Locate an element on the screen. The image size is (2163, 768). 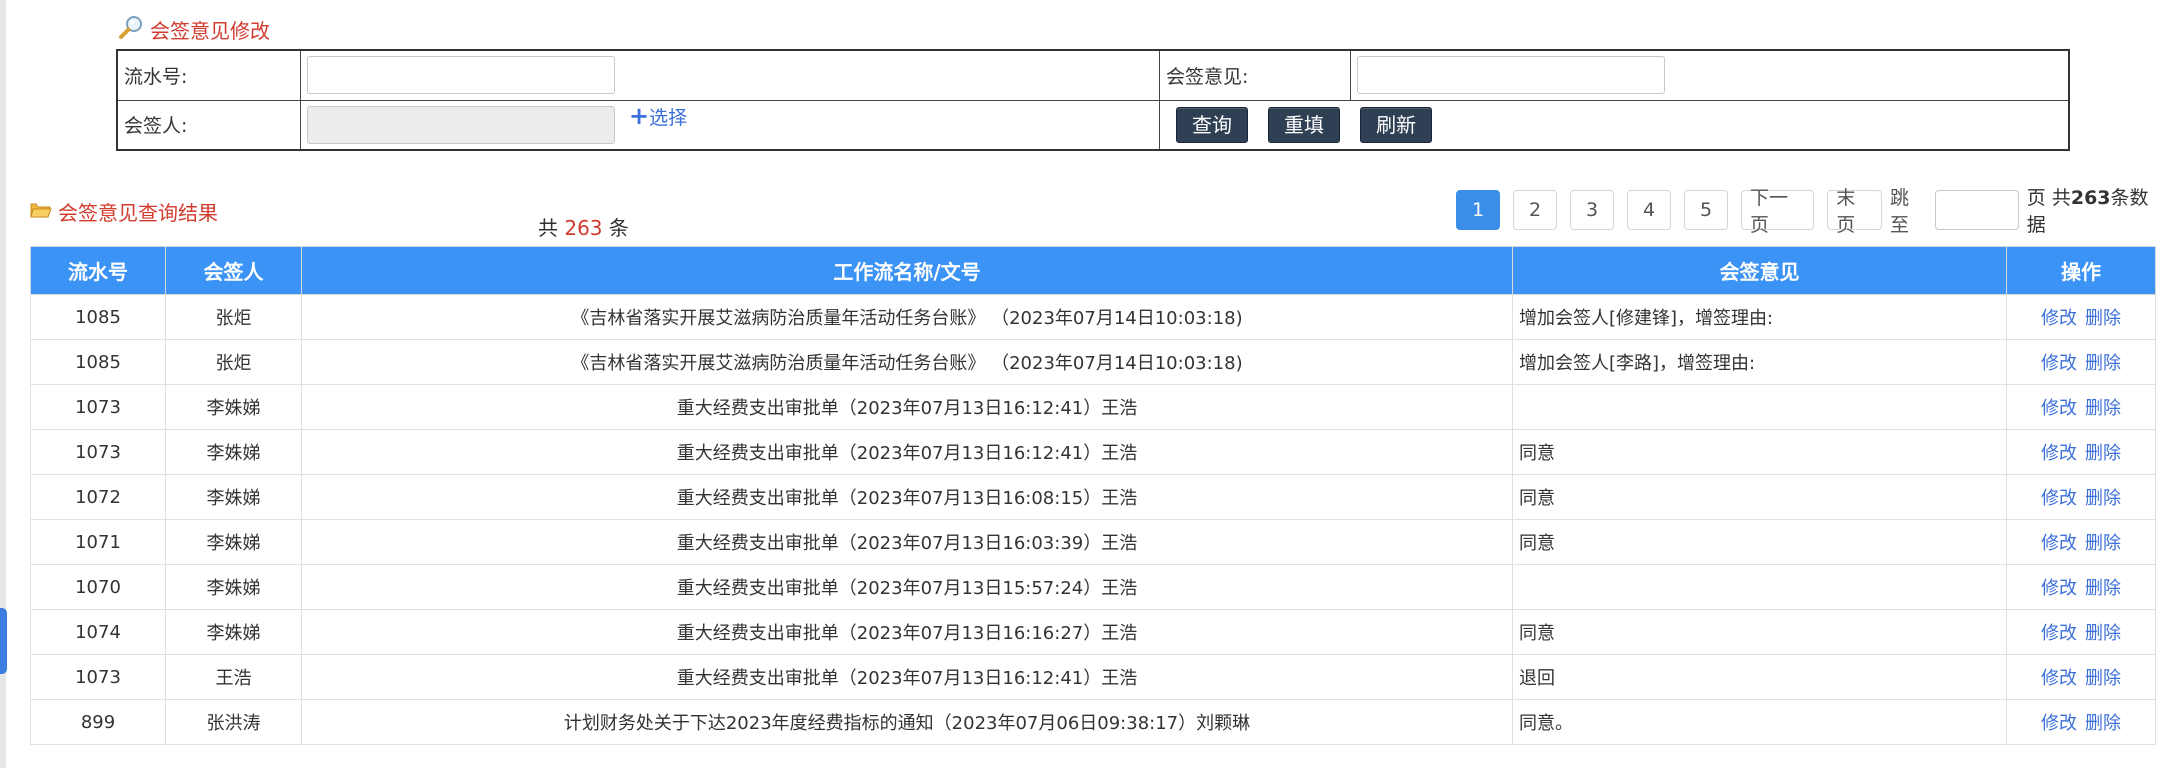
page-4: 4 is located at coordinates (1649, 210).